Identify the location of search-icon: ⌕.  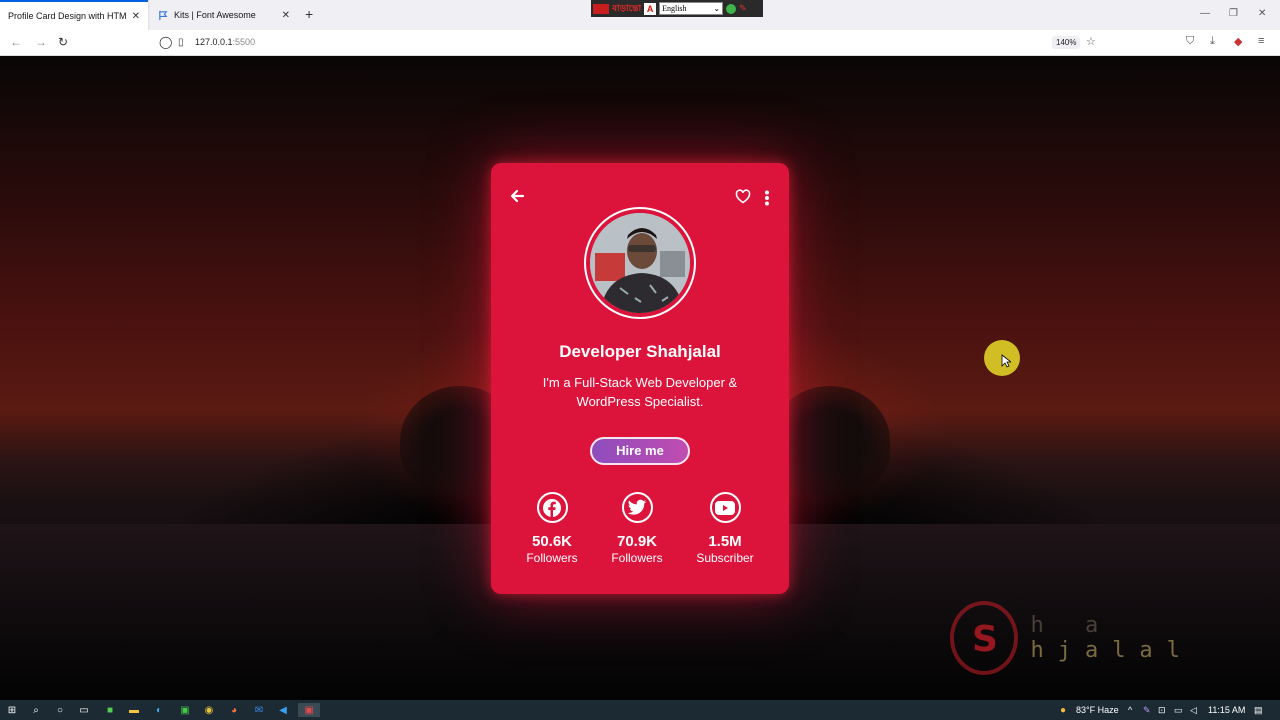
(36, 710).